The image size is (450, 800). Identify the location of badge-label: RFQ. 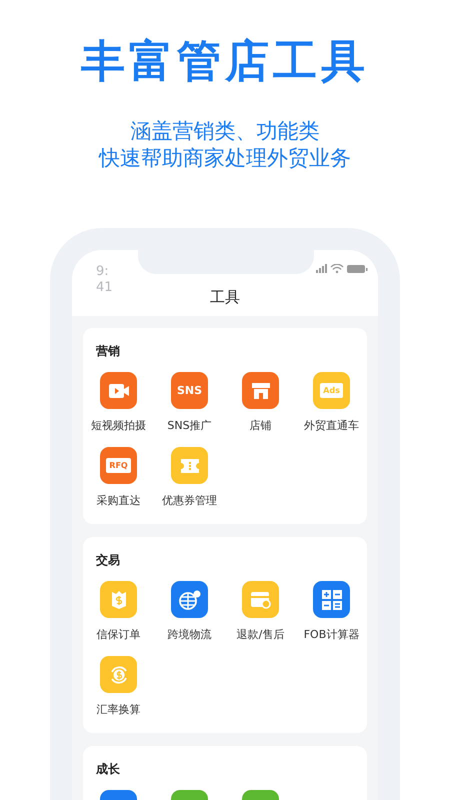
(118, 465).